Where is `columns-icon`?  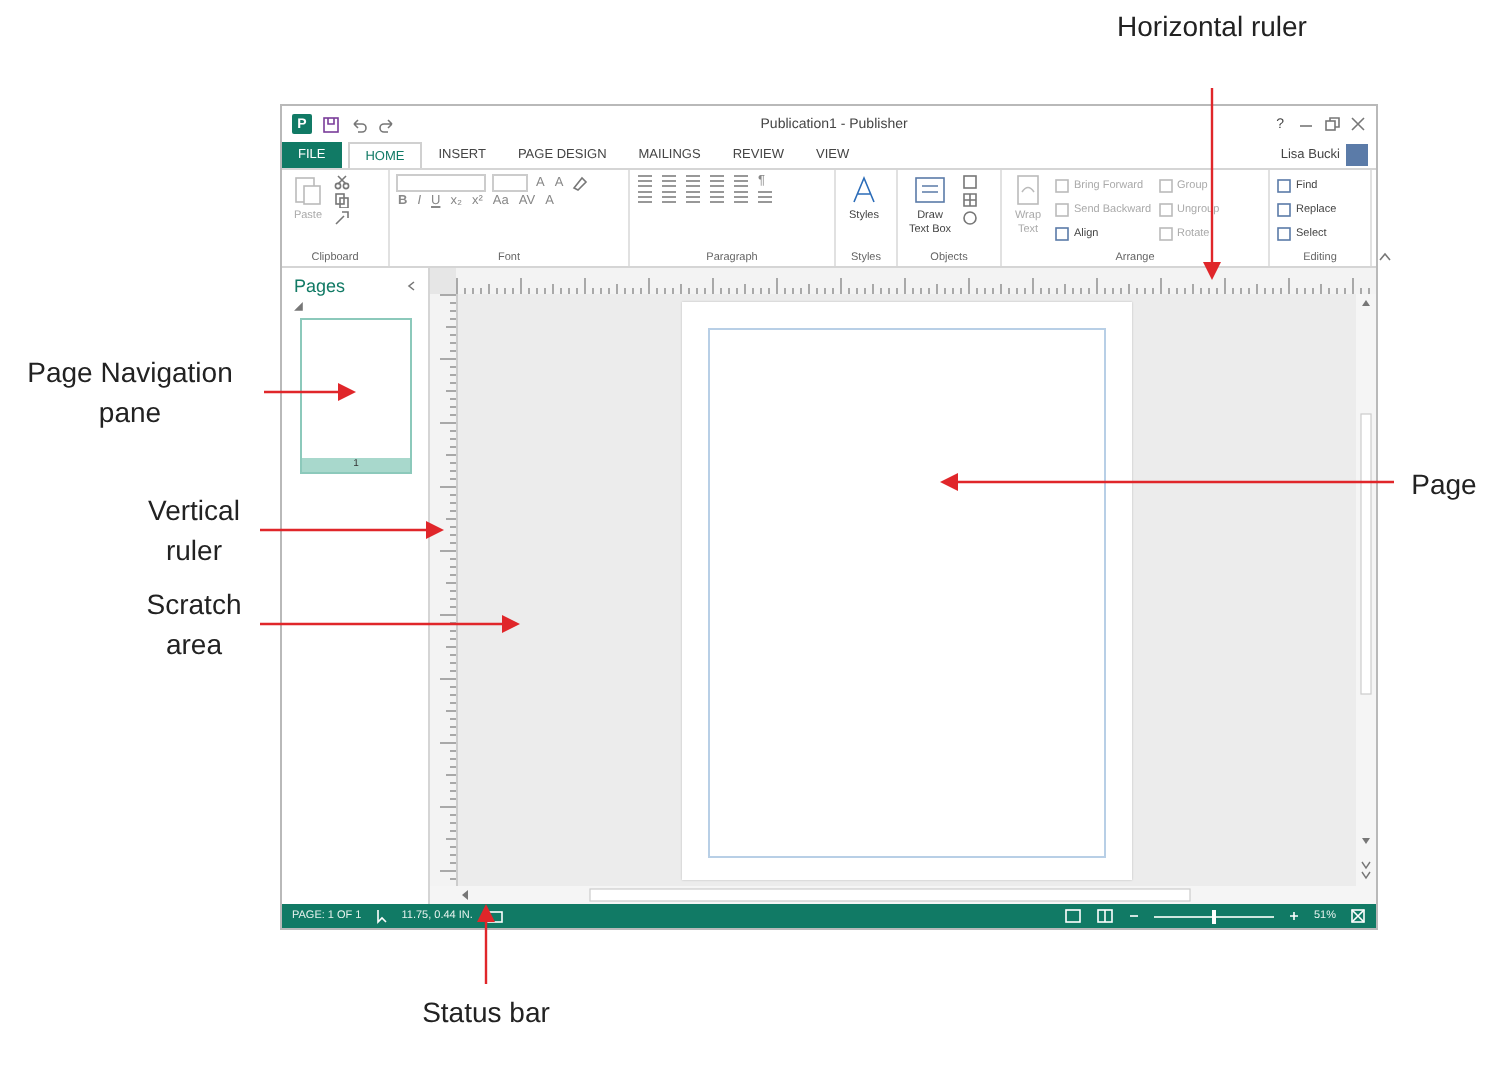
columns-icon is located at coordinates (741, 181).